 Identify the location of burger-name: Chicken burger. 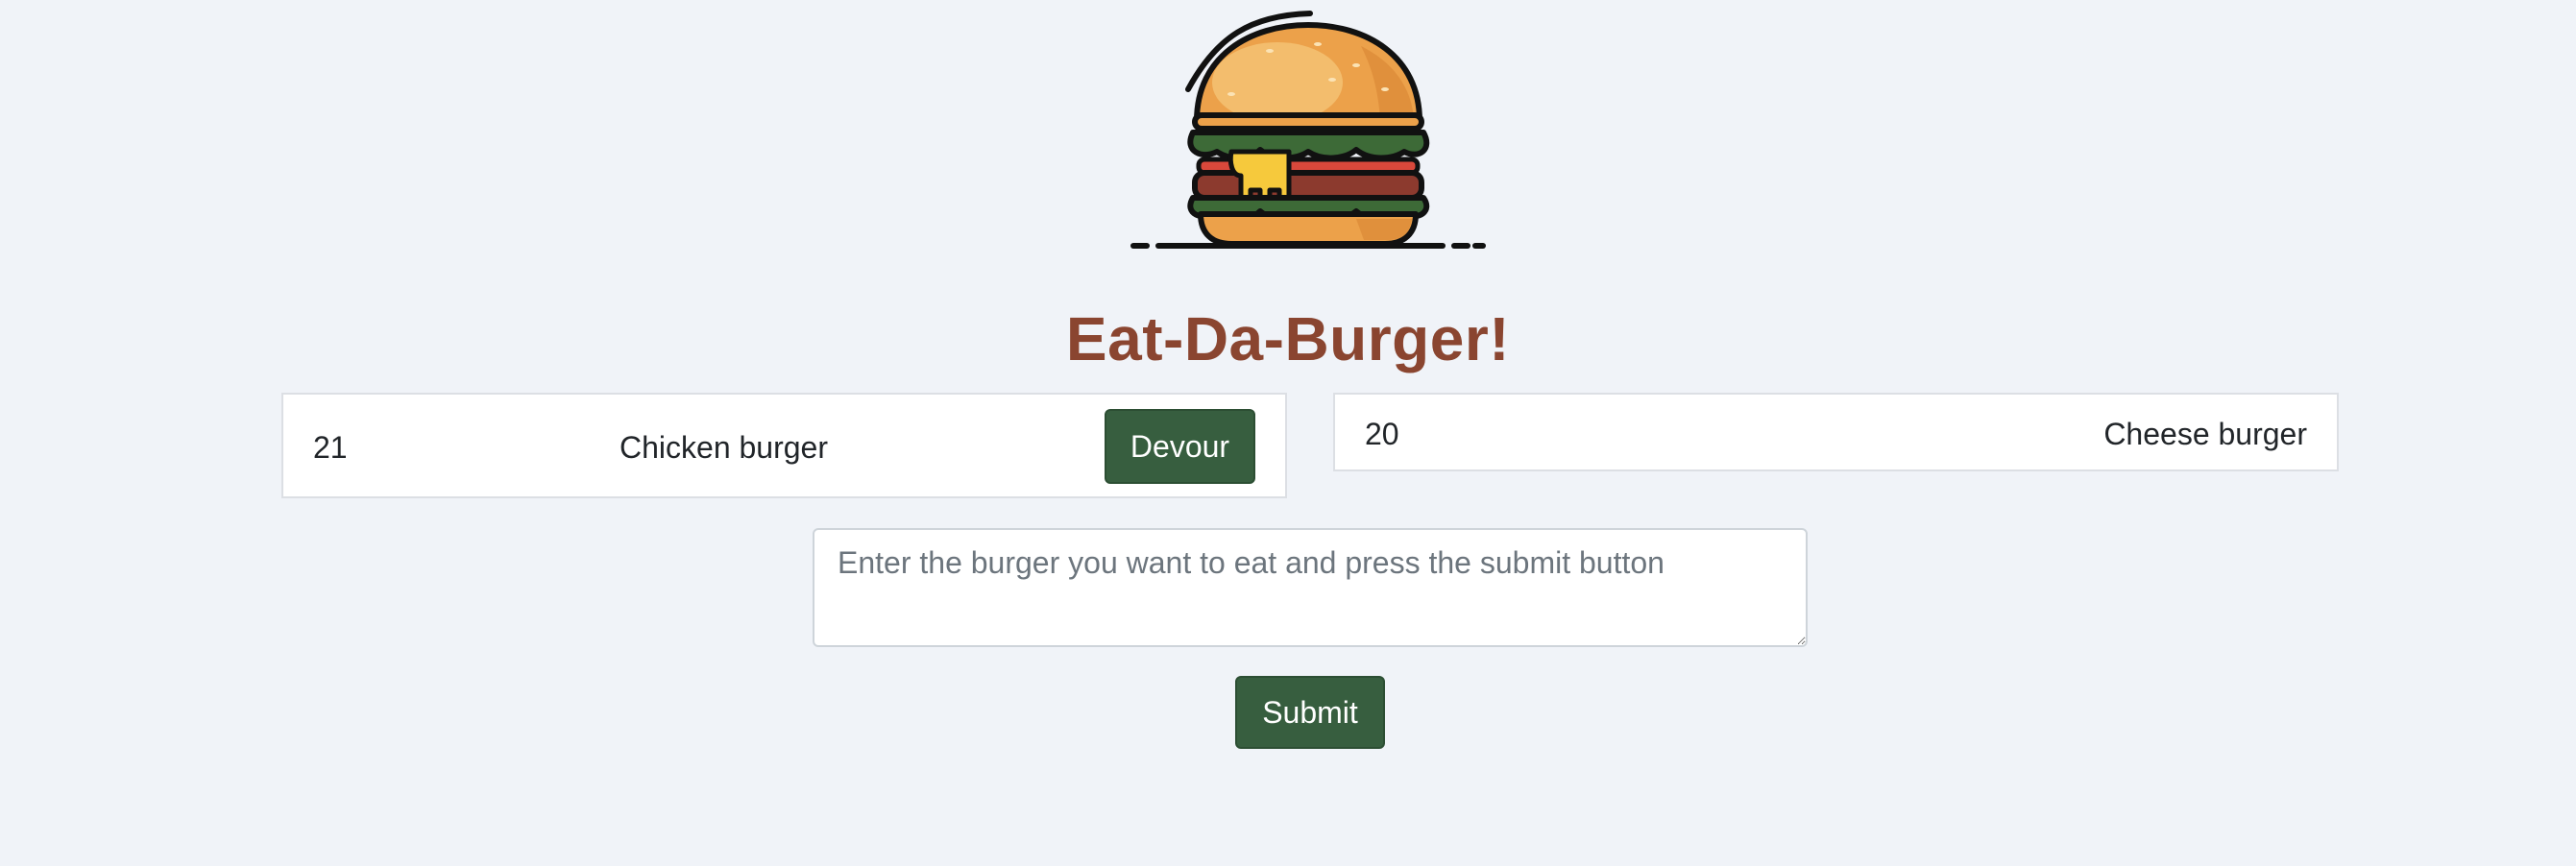
(724, 447).